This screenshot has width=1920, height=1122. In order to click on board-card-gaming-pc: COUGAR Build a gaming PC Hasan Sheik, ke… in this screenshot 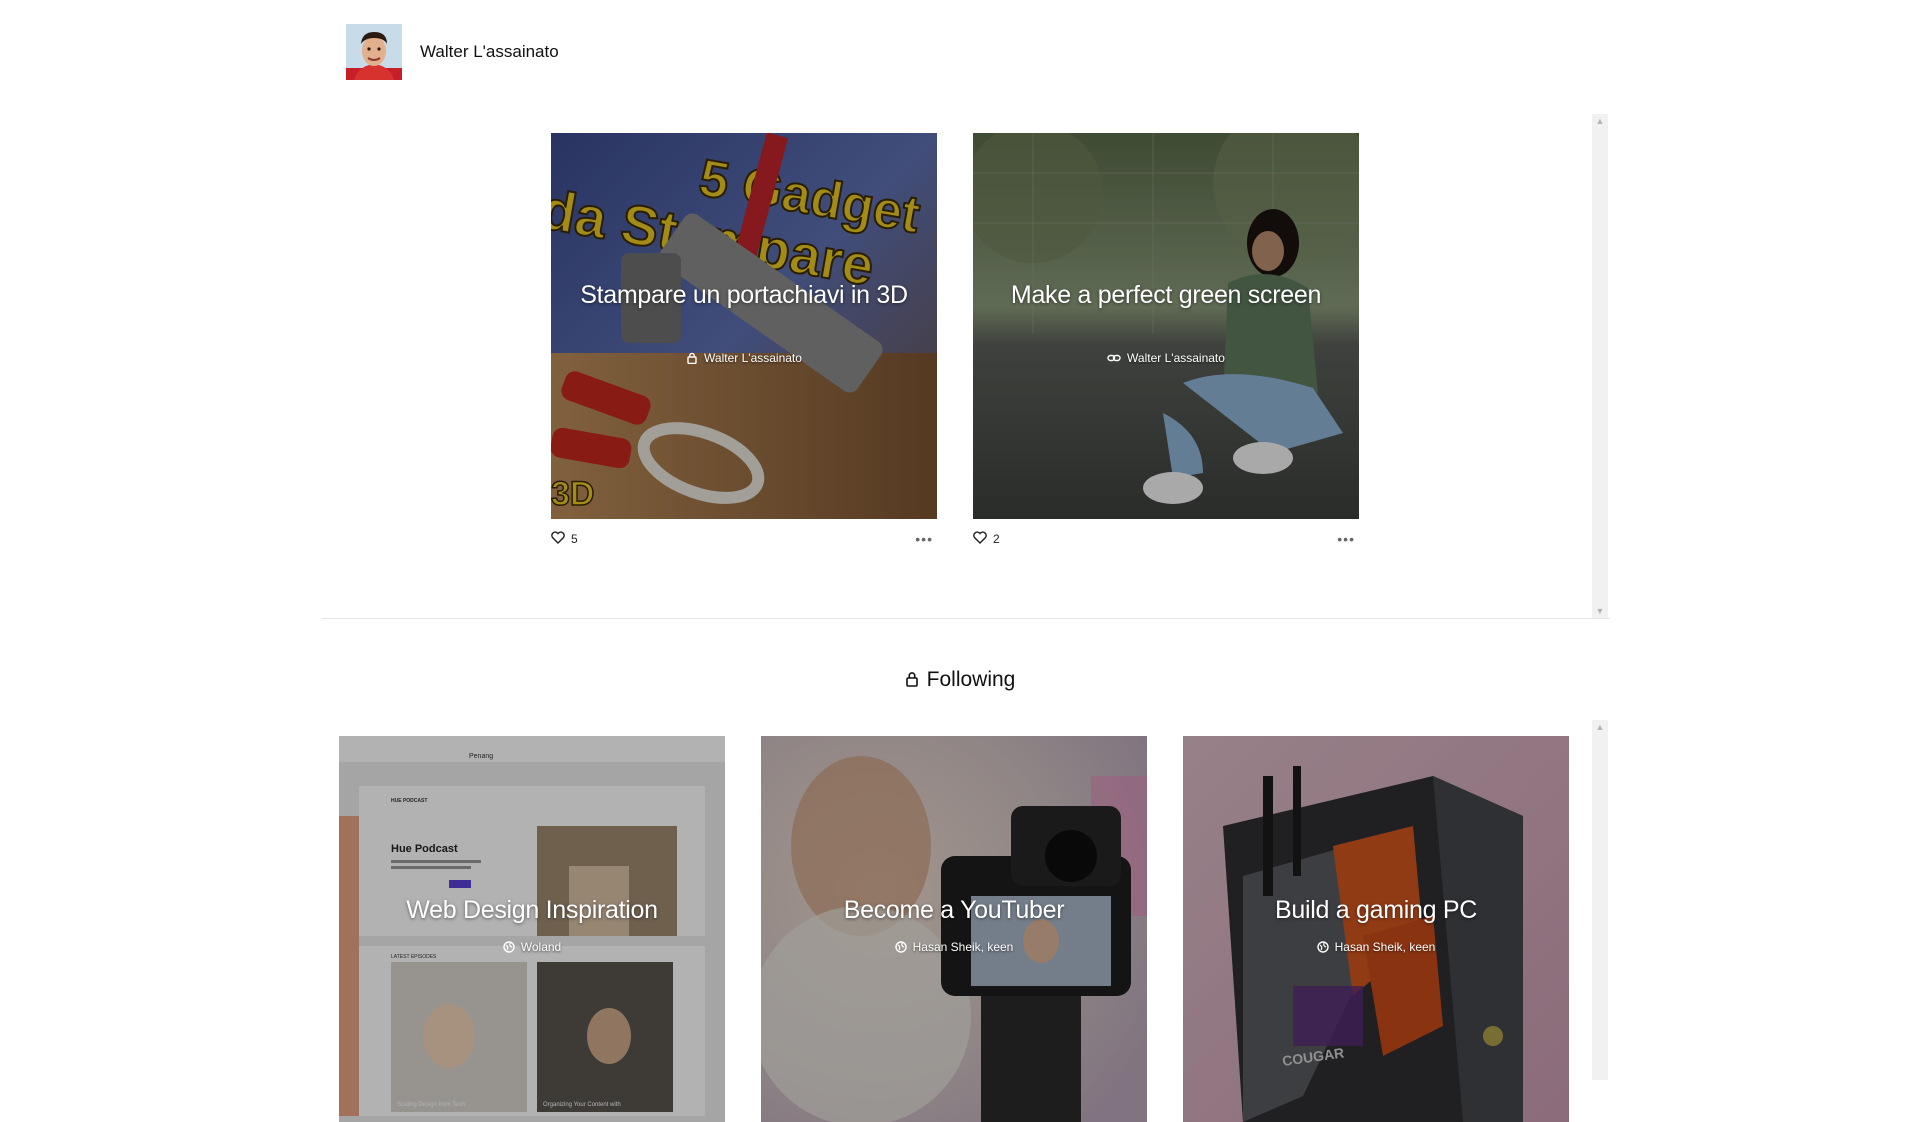, I will do `click(1376, 929)`.